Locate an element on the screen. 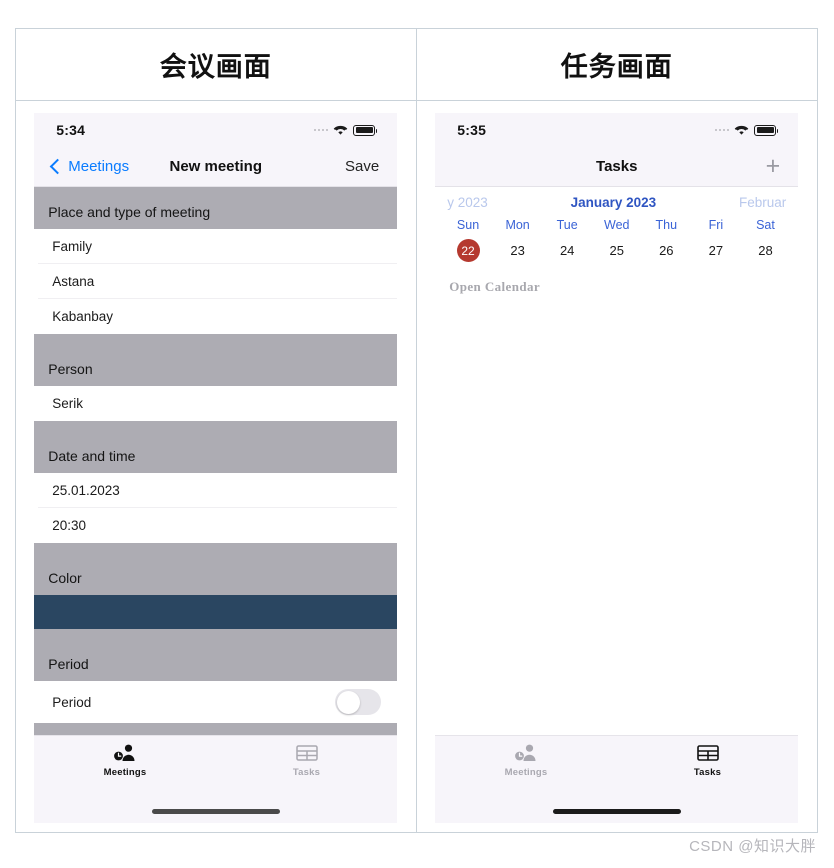  section-header-period: Period is located at coordinates (216, 655).